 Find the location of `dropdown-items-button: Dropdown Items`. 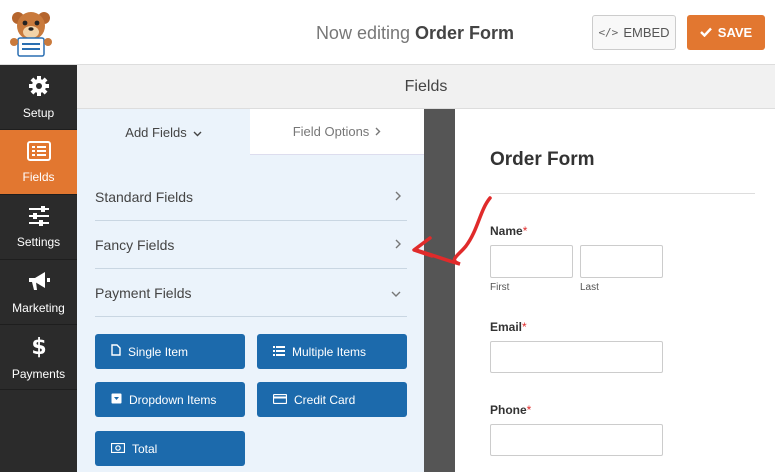

dropdown-items-button: Dropdown Items is located at coordinates (170, 399).